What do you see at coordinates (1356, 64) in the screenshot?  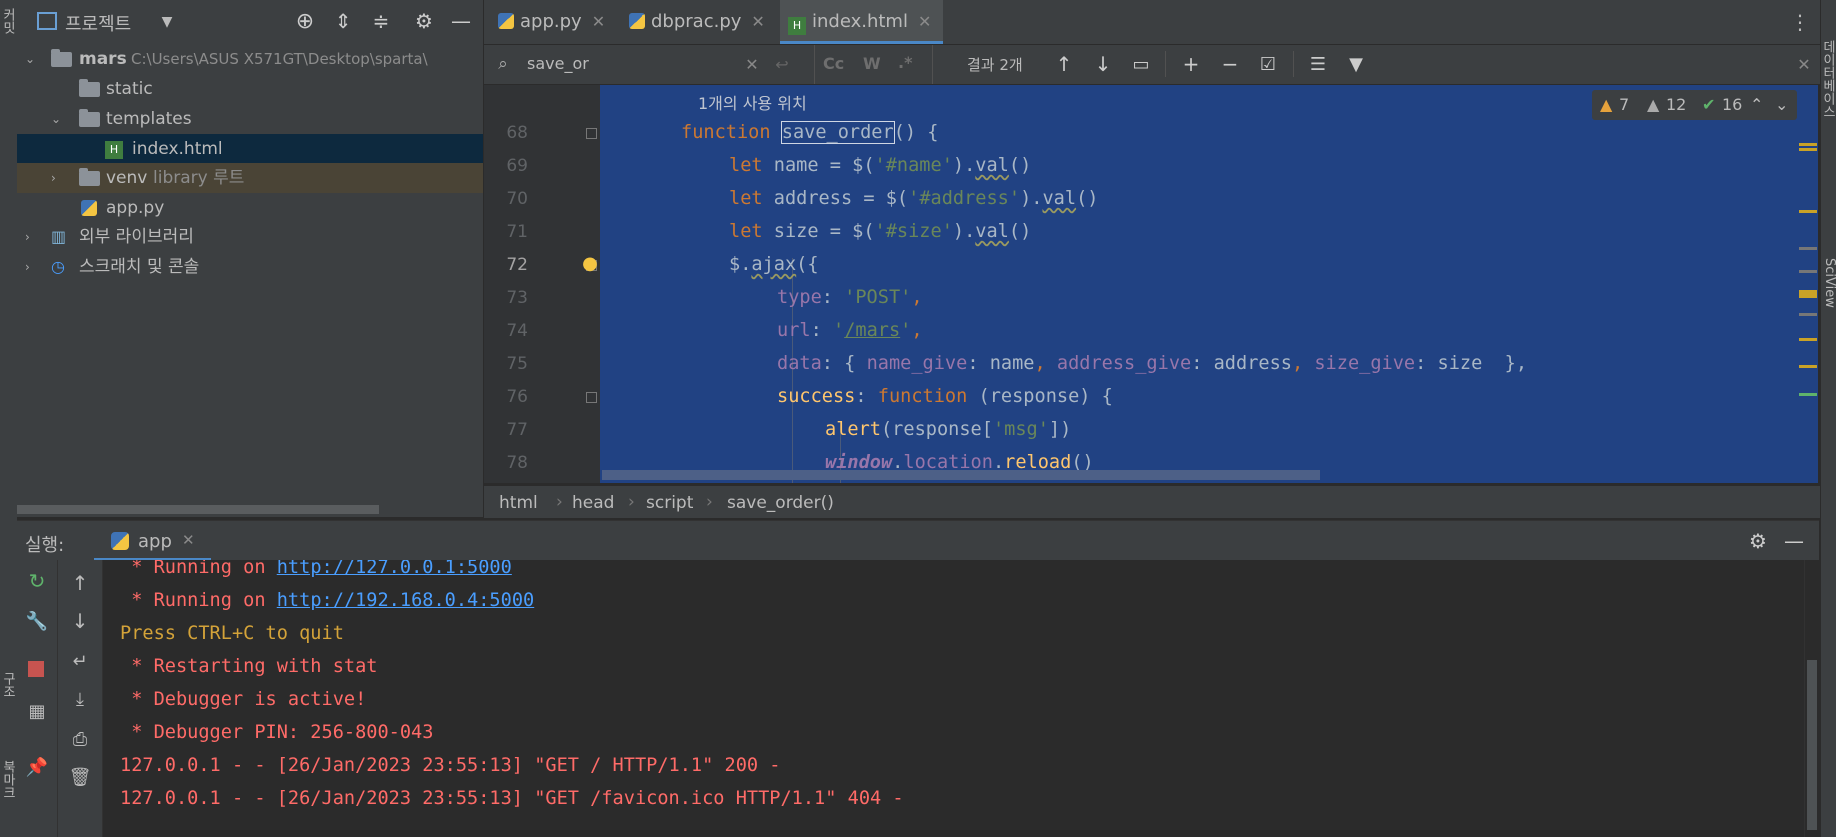 I see `filter-icon: ▼` at bounding box center [1356, 64].